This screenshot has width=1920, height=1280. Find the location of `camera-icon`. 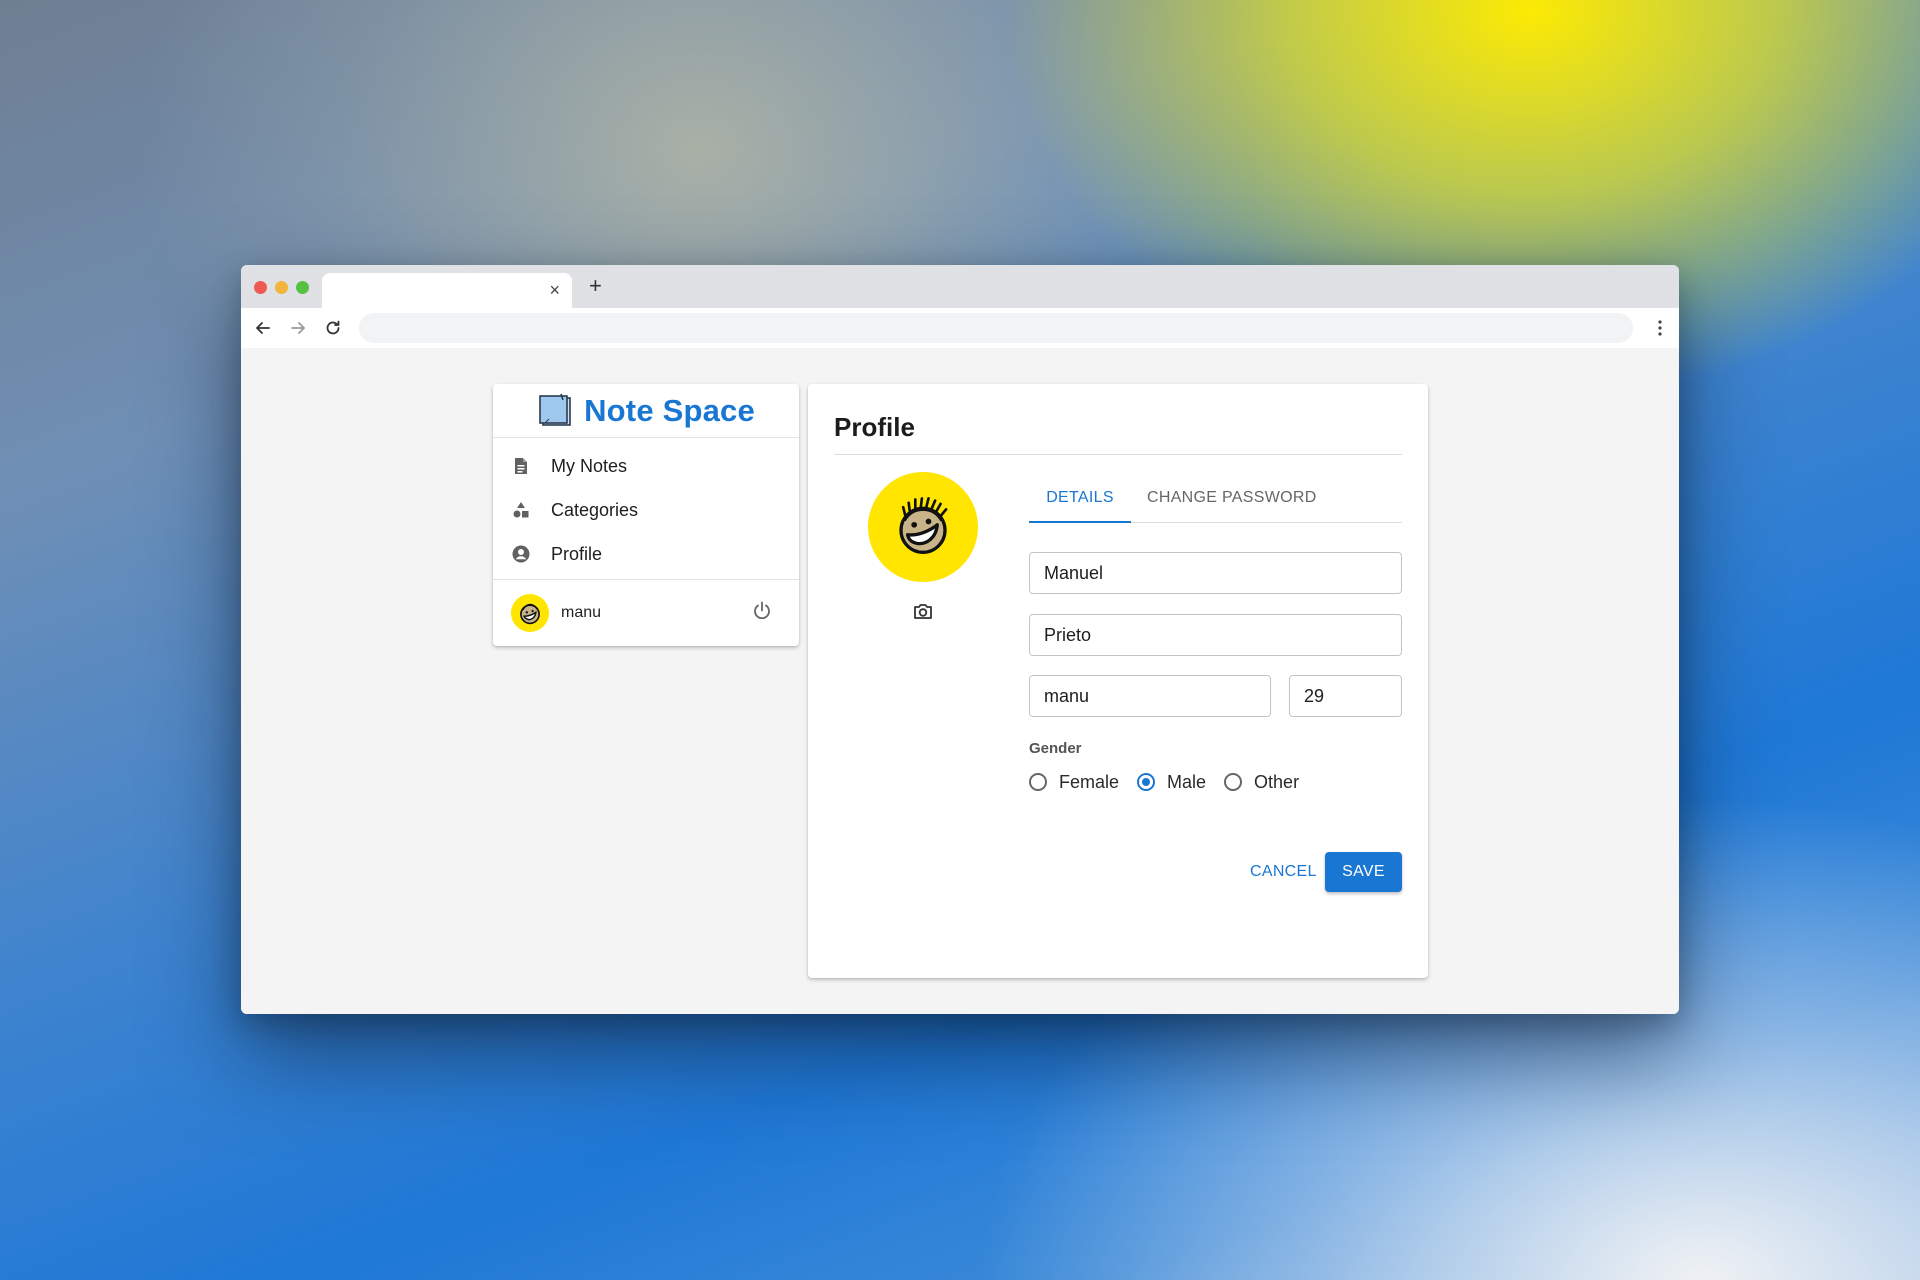

camera-icon is located at coordinates (923, 611).